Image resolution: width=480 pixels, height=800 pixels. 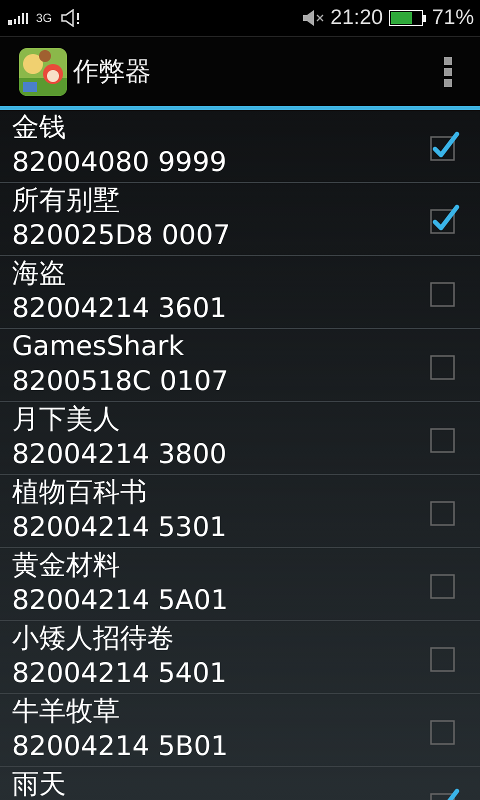 What do you see at coordinates (80, 493) in the screenshot?
I see `cheat-name: 植物百科书` at bounding box center [80, 493].